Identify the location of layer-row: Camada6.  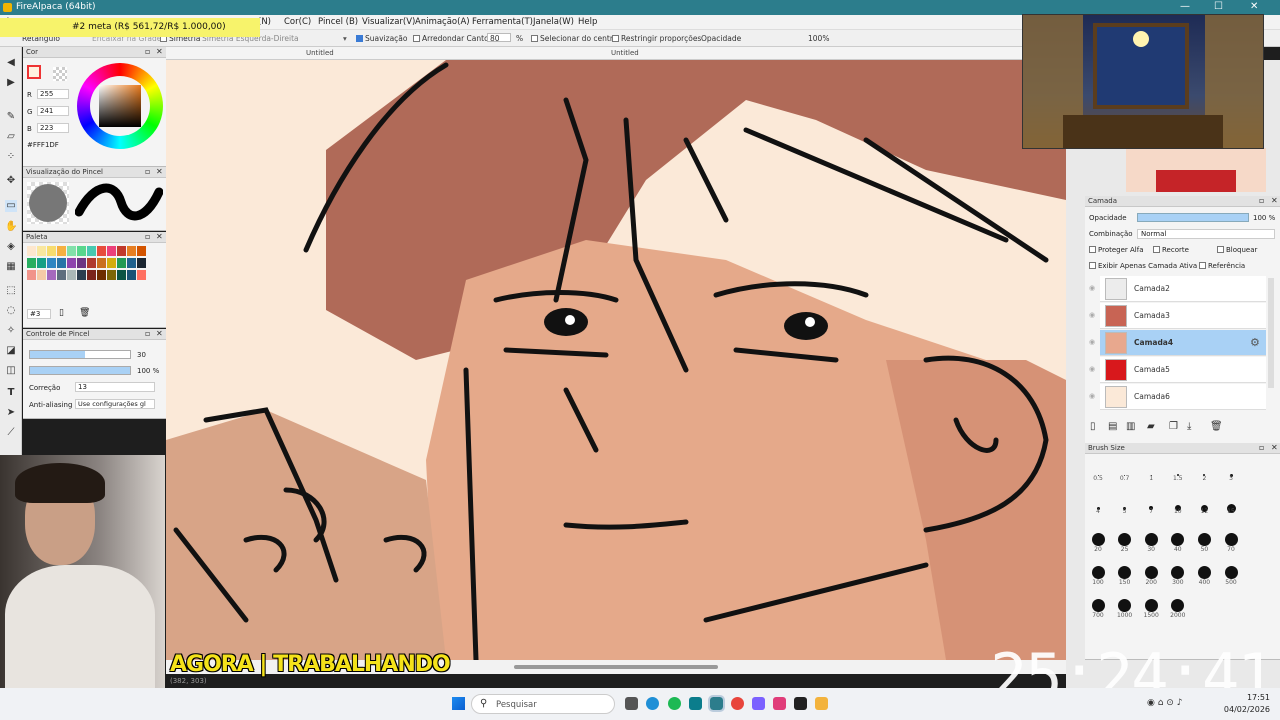
(1183, 397).